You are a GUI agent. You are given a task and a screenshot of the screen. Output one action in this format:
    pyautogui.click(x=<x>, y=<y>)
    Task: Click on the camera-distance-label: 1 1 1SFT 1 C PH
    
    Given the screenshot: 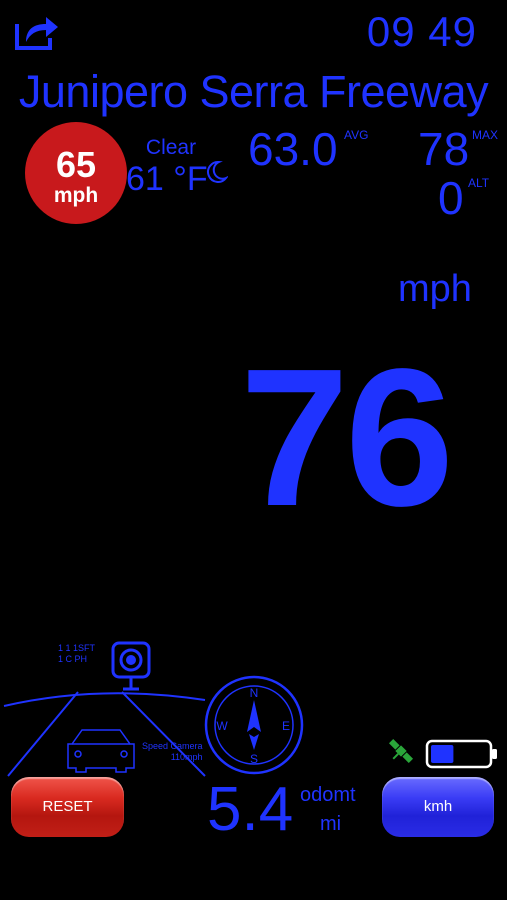 What is the action you would take?
    pyautogui.click(x=76, y=654)
    